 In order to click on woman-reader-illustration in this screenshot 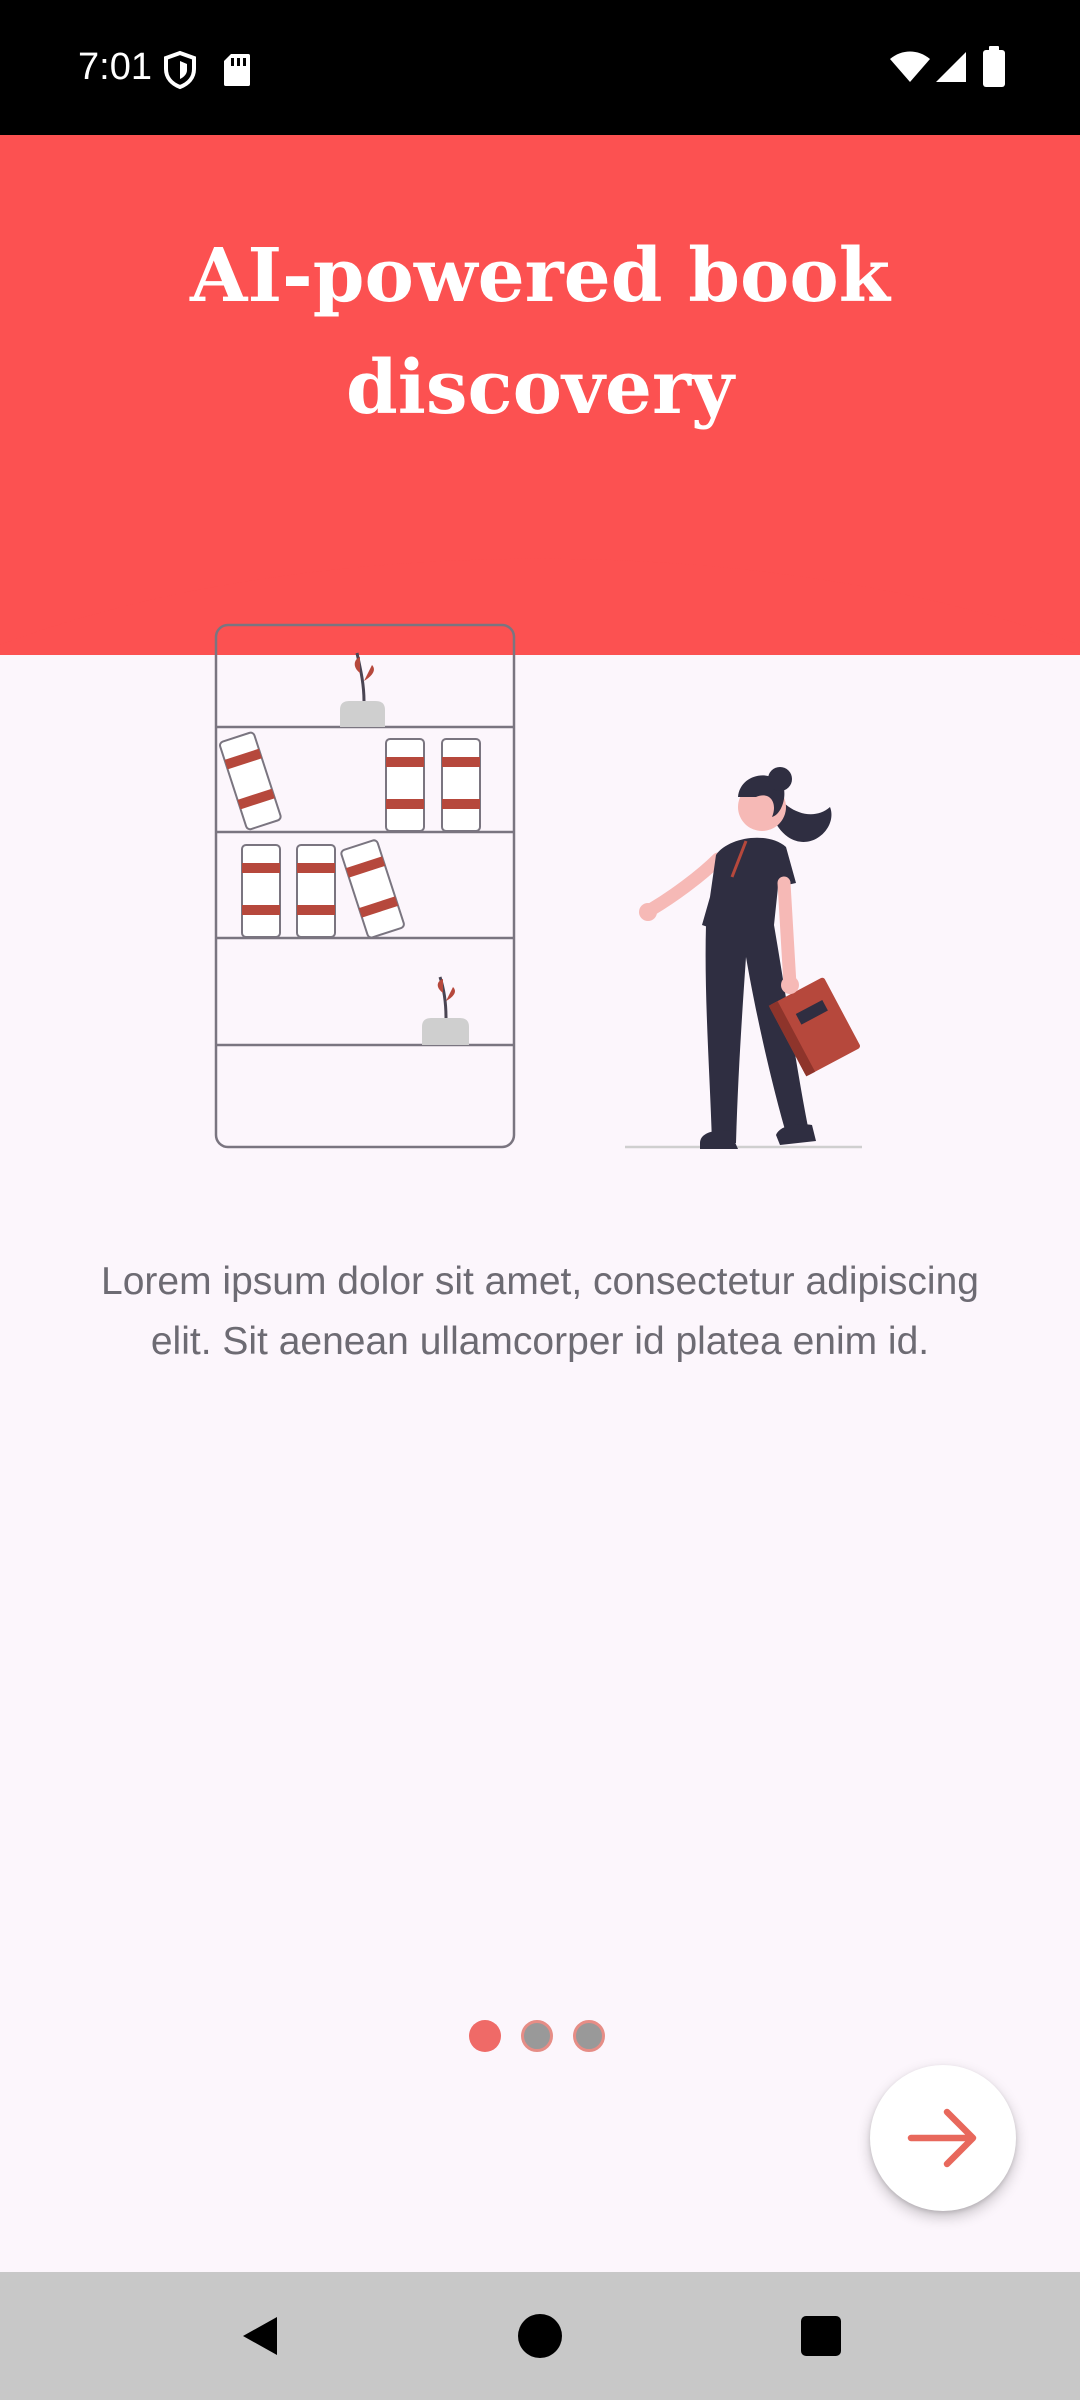, I will do `click(743, 958)`.